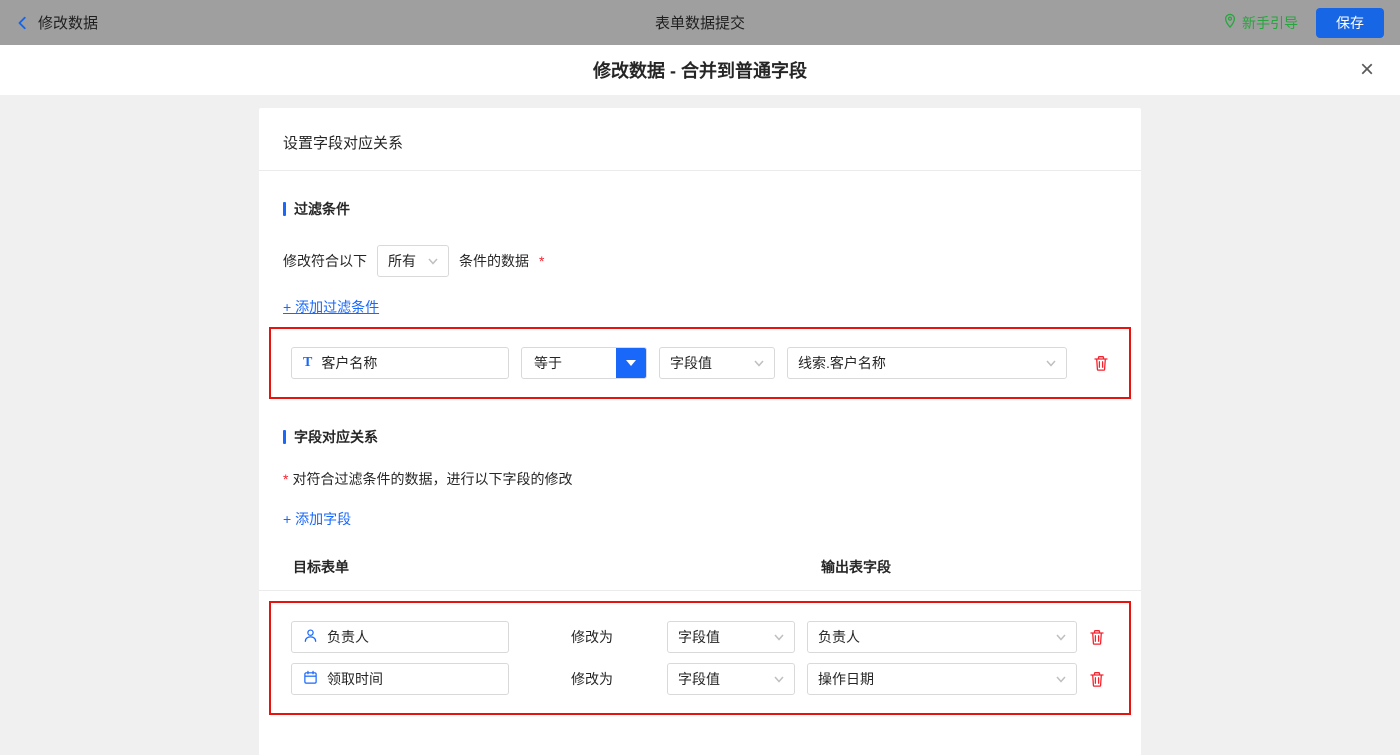  I want to click on filter-field-input: T 客户名称, so click(400, 363).